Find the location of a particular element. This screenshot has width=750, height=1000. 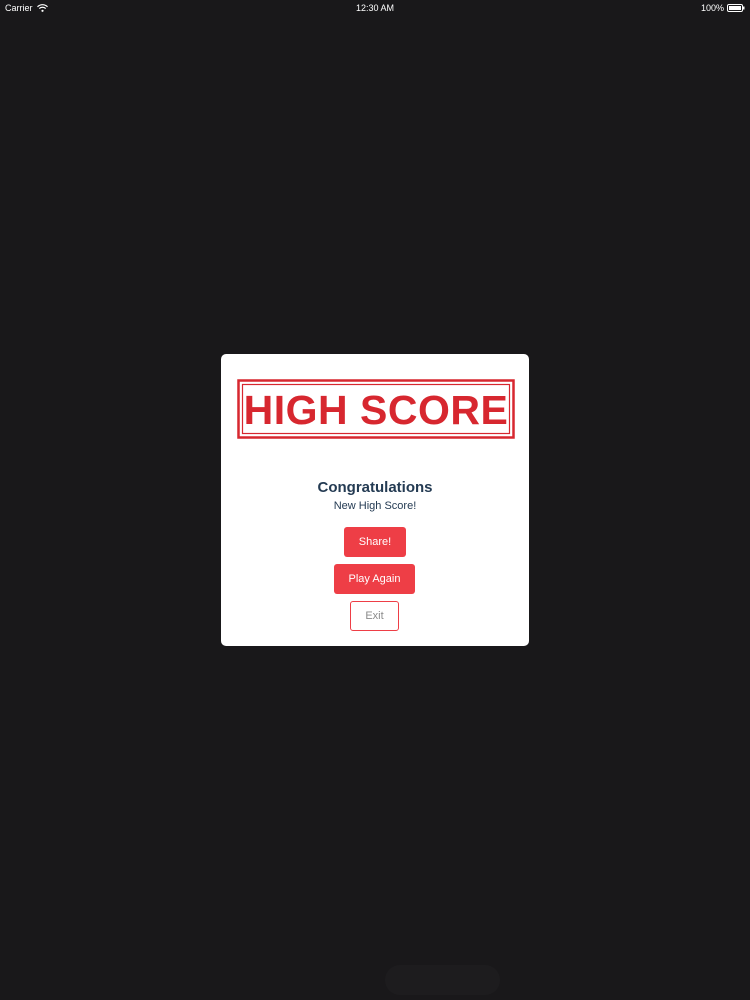

dialog-subtitle: New High Score! is located at coordinates (375, 506).